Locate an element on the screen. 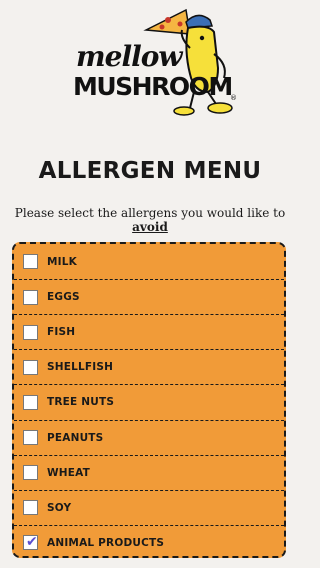  allergen-row: EGGS is located at coordinates (149, 296).